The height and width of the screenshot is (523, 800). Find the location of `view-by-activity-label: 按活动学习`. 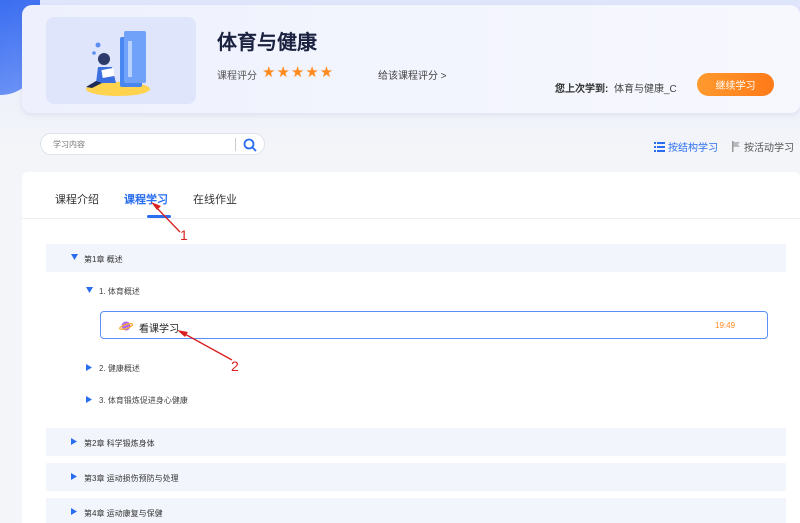

view-by-activity-label: 按活动学习 is located at coordinates (769, 148).